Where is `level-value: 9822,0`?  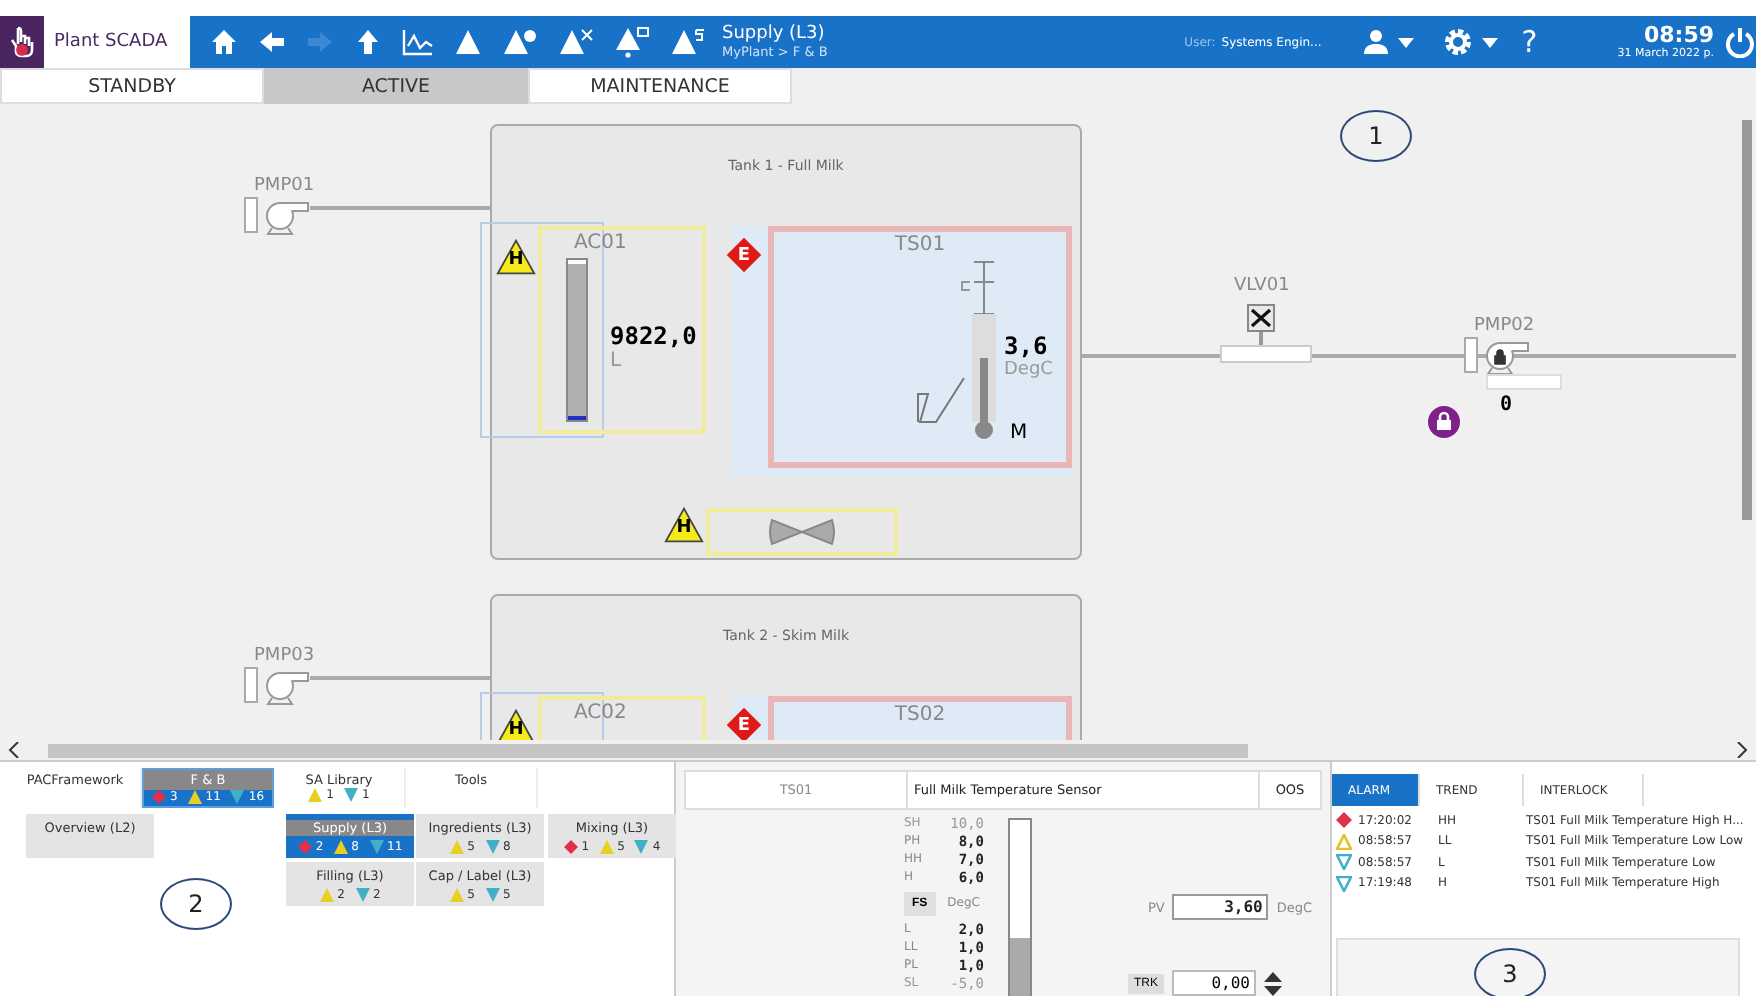
level-value: 9822,0 is located at coordinates (653, 336).